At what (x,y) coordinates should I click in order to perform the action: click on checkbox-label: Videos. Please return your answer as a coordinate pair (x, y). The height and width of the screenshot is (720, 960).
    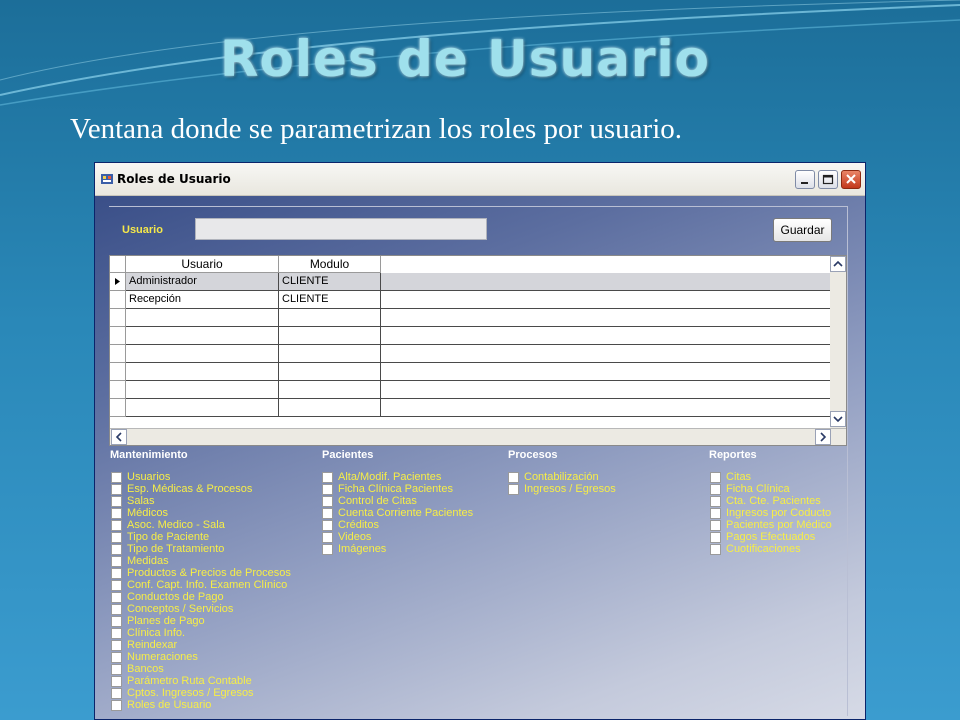
    Looking at the image, I should click on (354, 537).